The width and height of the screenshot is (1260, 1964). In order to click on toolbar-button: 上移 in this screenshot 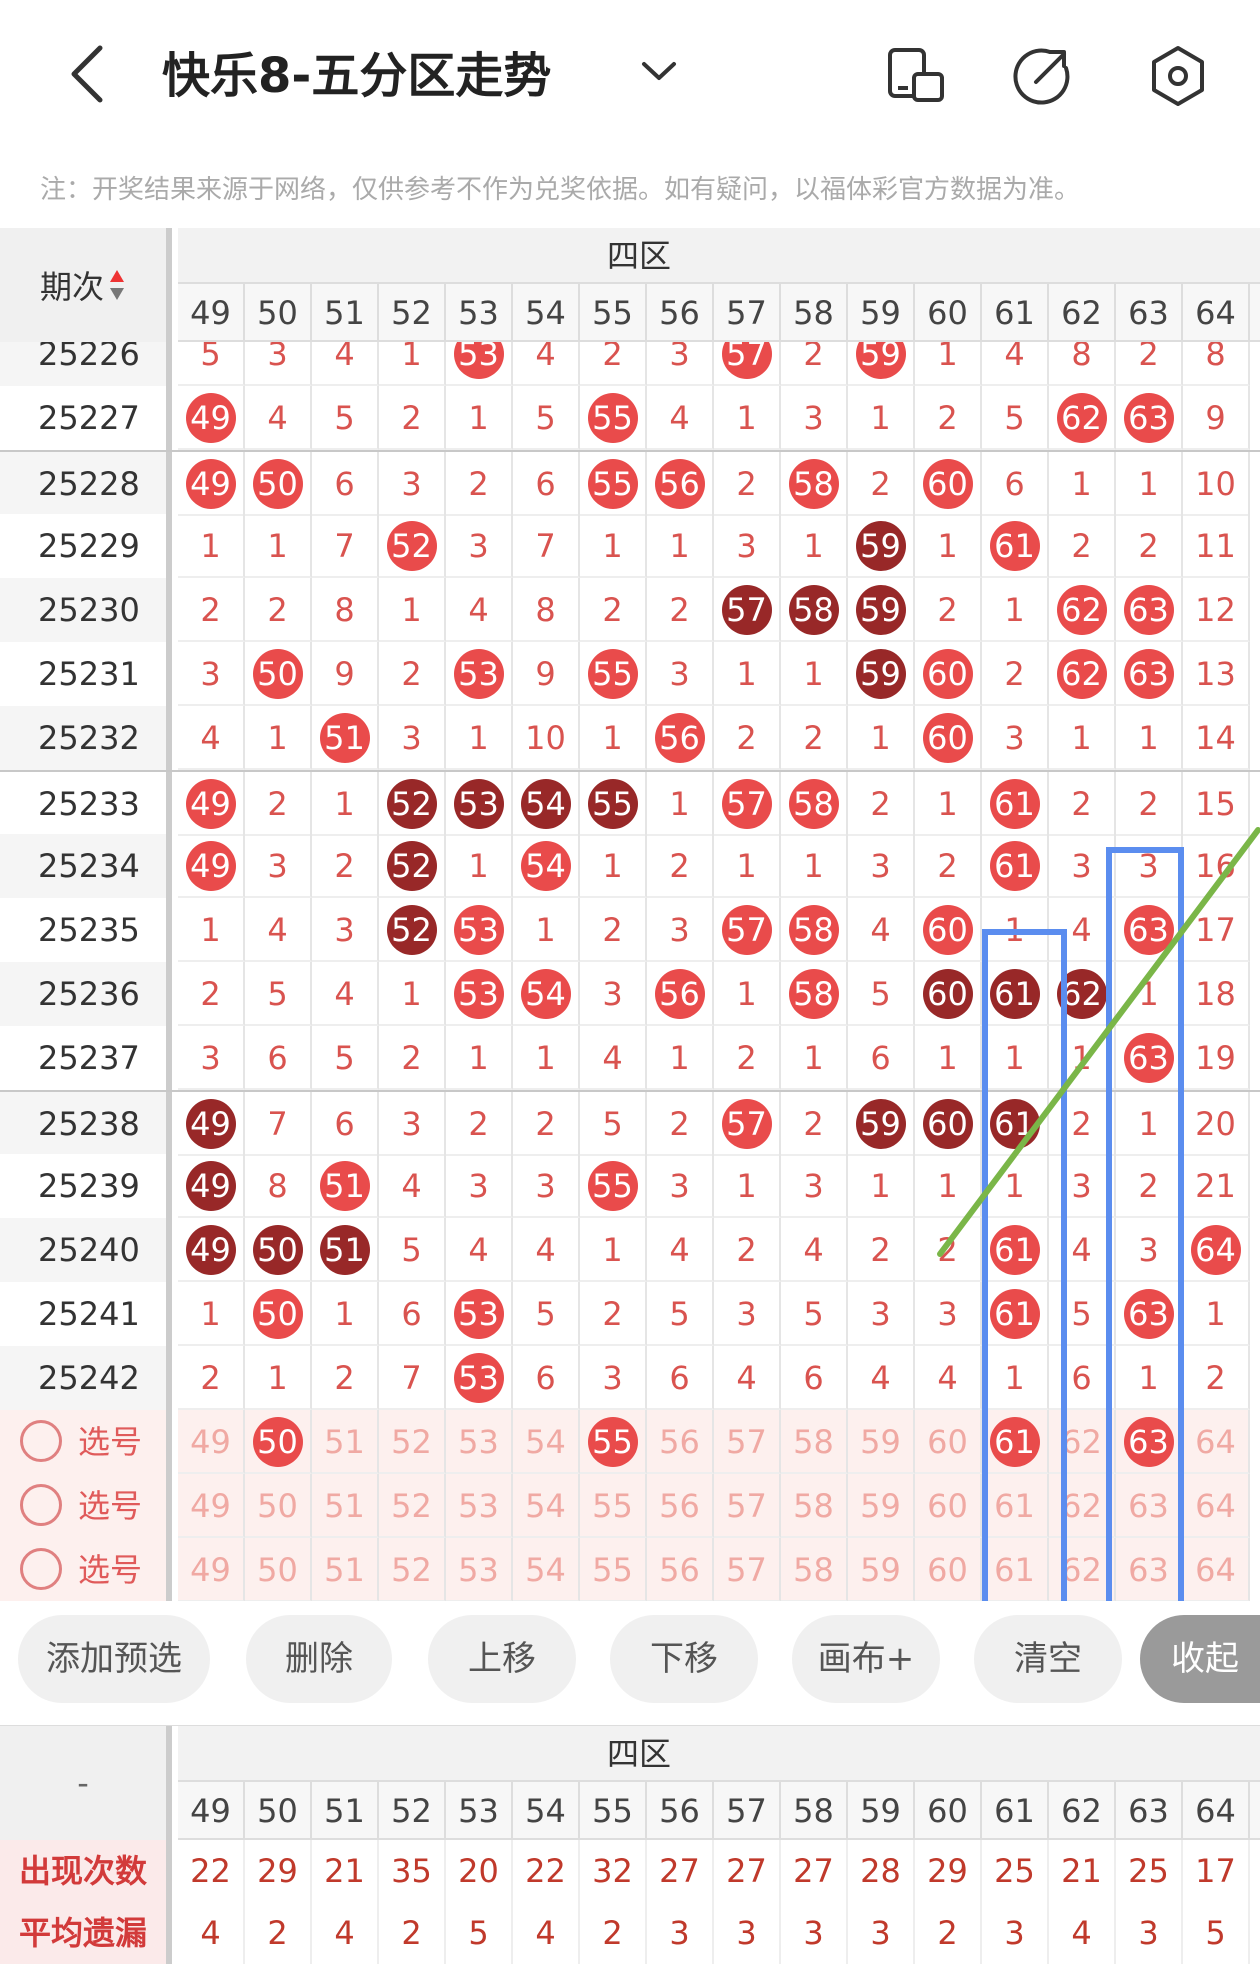, I will do `click(502, 1659)`.